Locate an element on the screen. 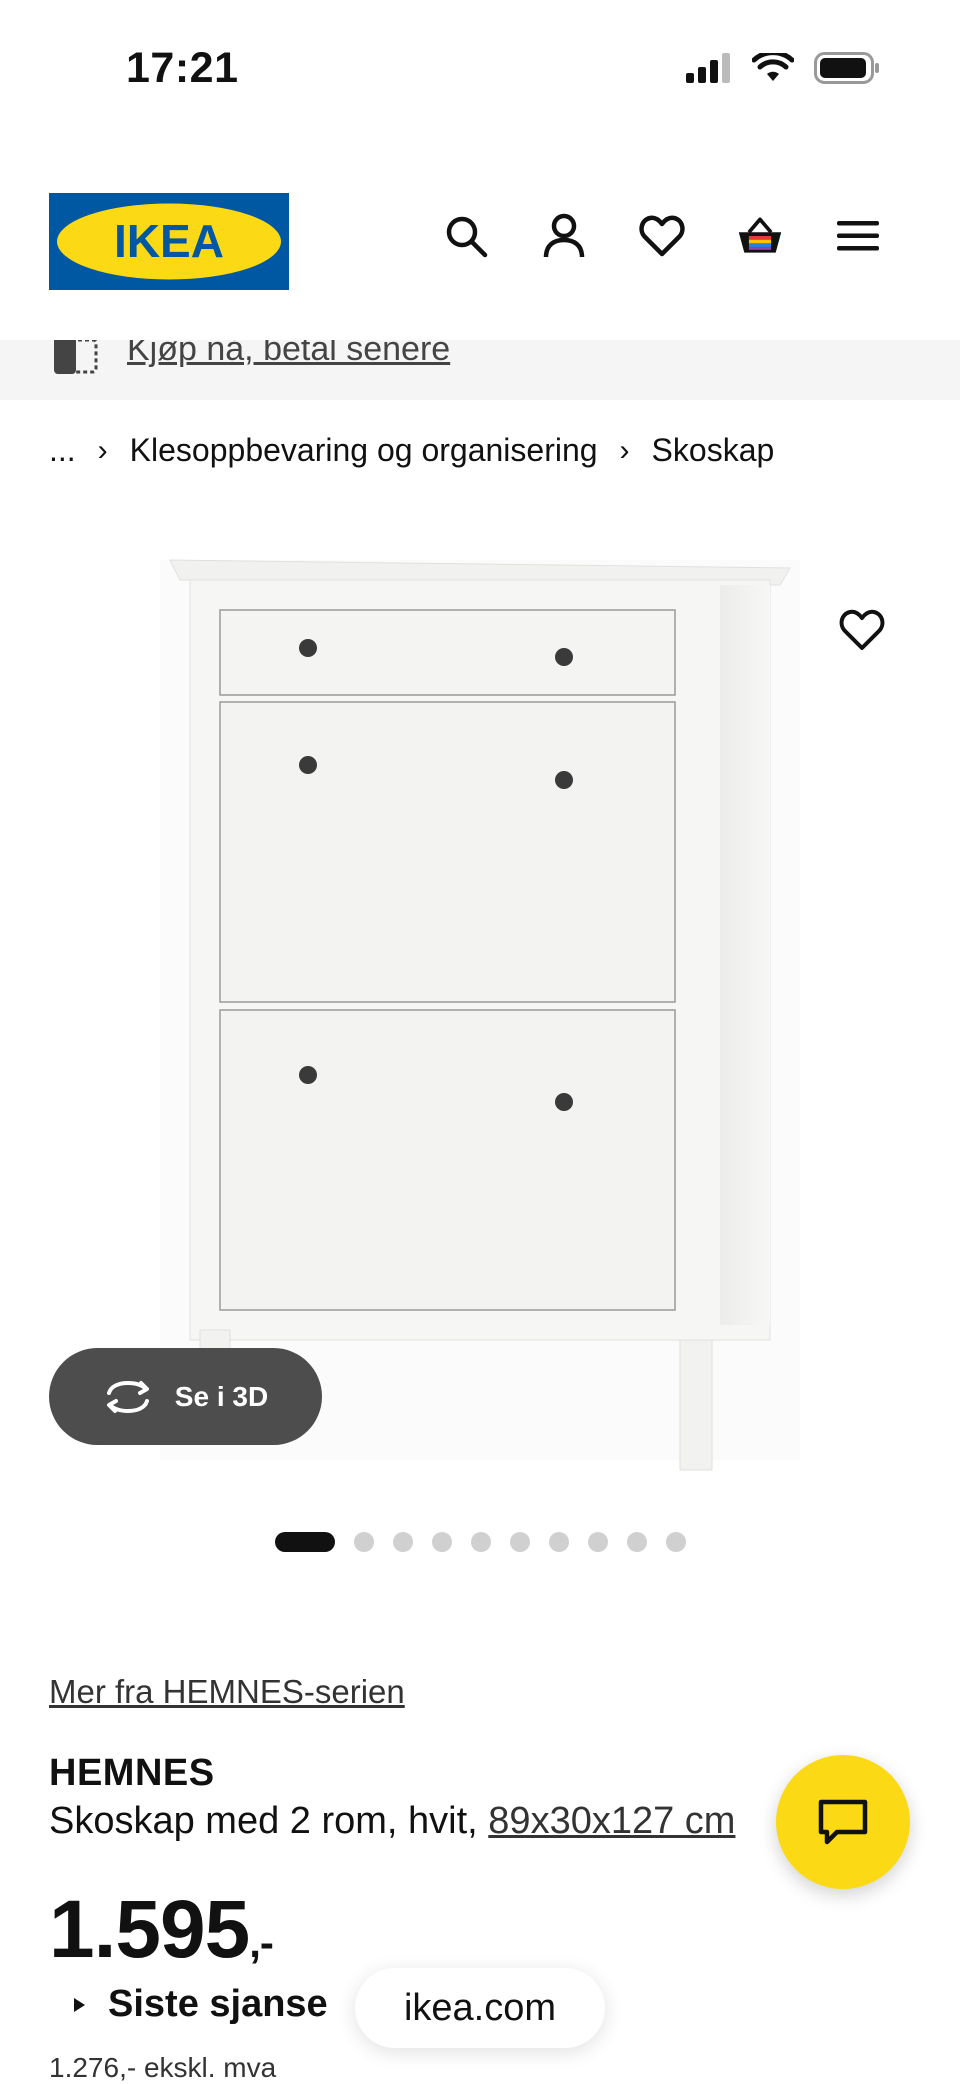  header-actions is located at coordinates (662, 236).